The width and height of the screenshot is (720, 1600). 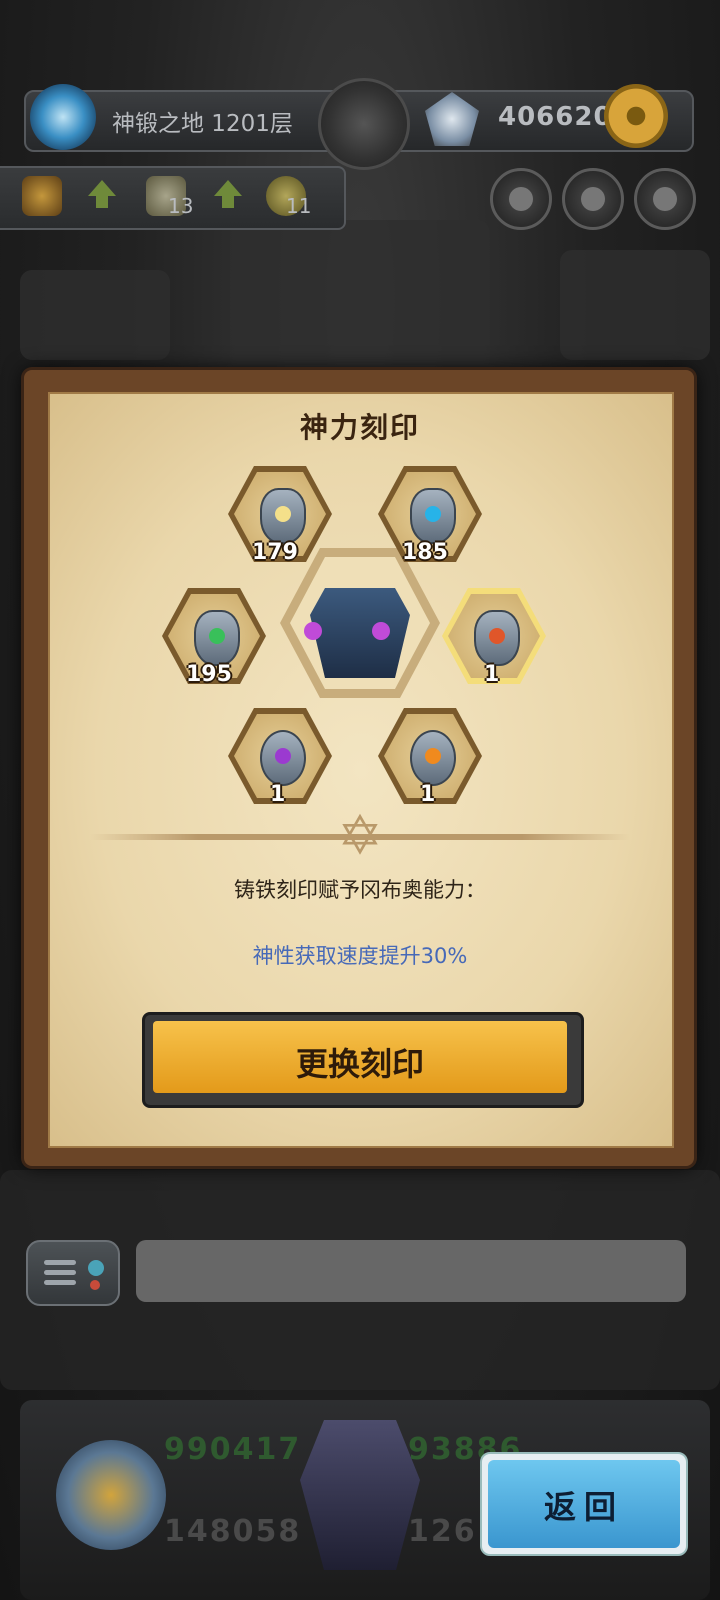 What do you see at coordinates (583, 1507) in the screenshot?
I see `back-button-label: 返回` at bounding box center [583, 1507].